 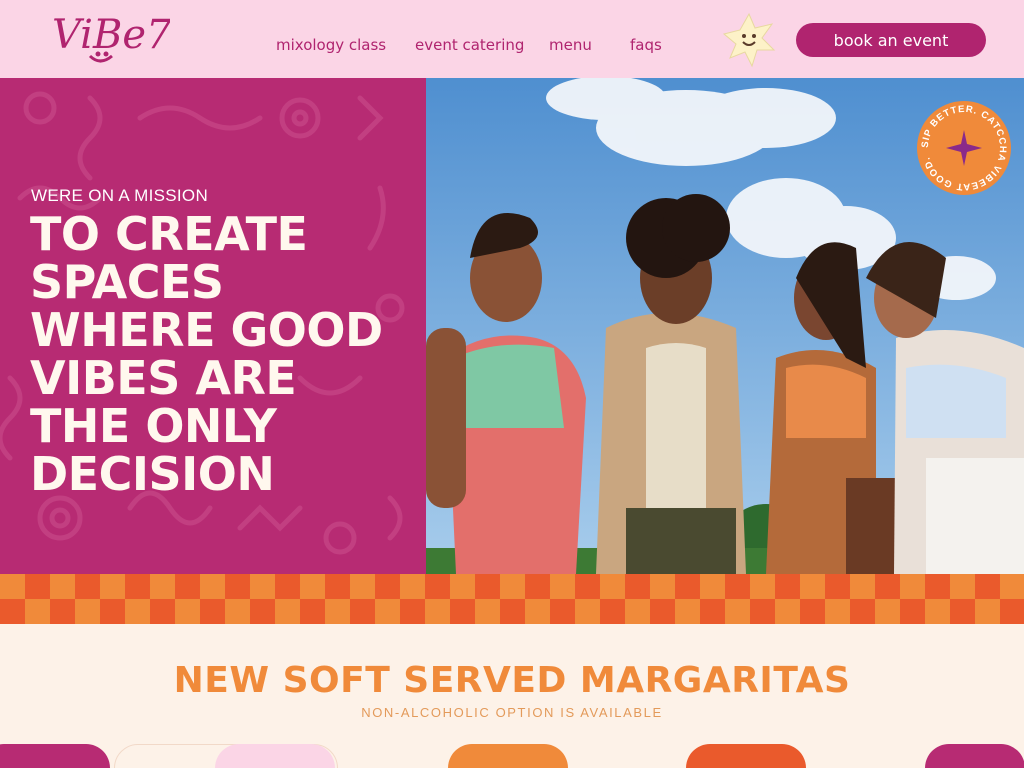 I want to click on star-mascot-icon, so click(x=749, y=40).